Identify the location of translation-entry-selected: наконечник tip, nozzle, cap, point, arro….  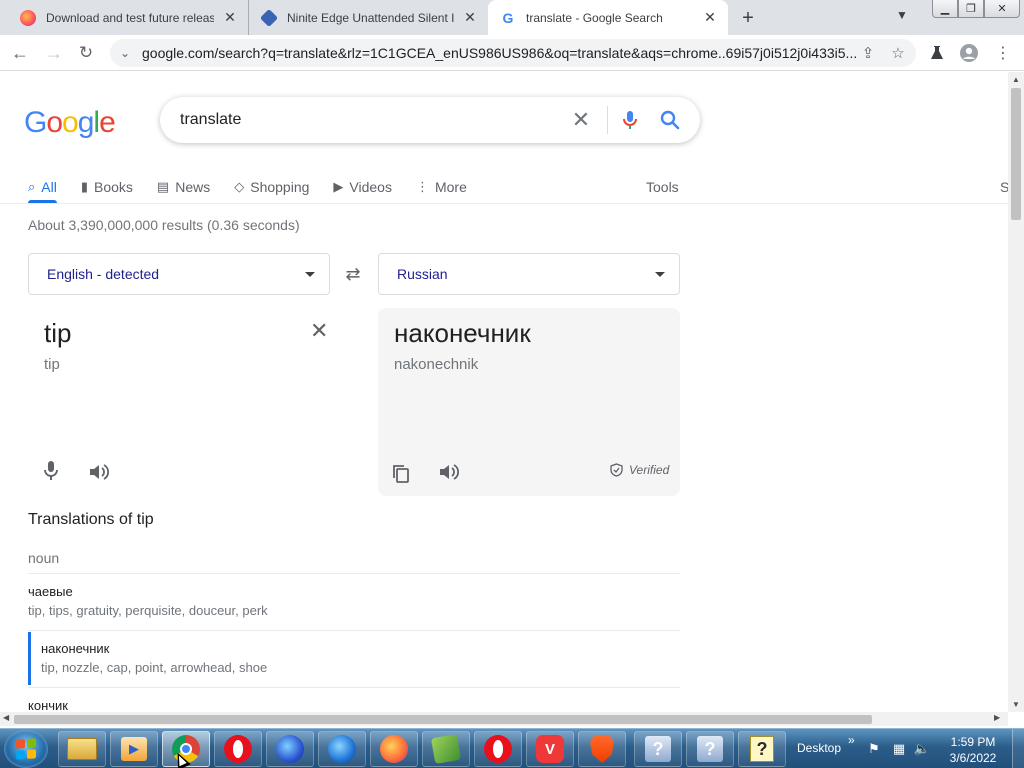
(354, 658).